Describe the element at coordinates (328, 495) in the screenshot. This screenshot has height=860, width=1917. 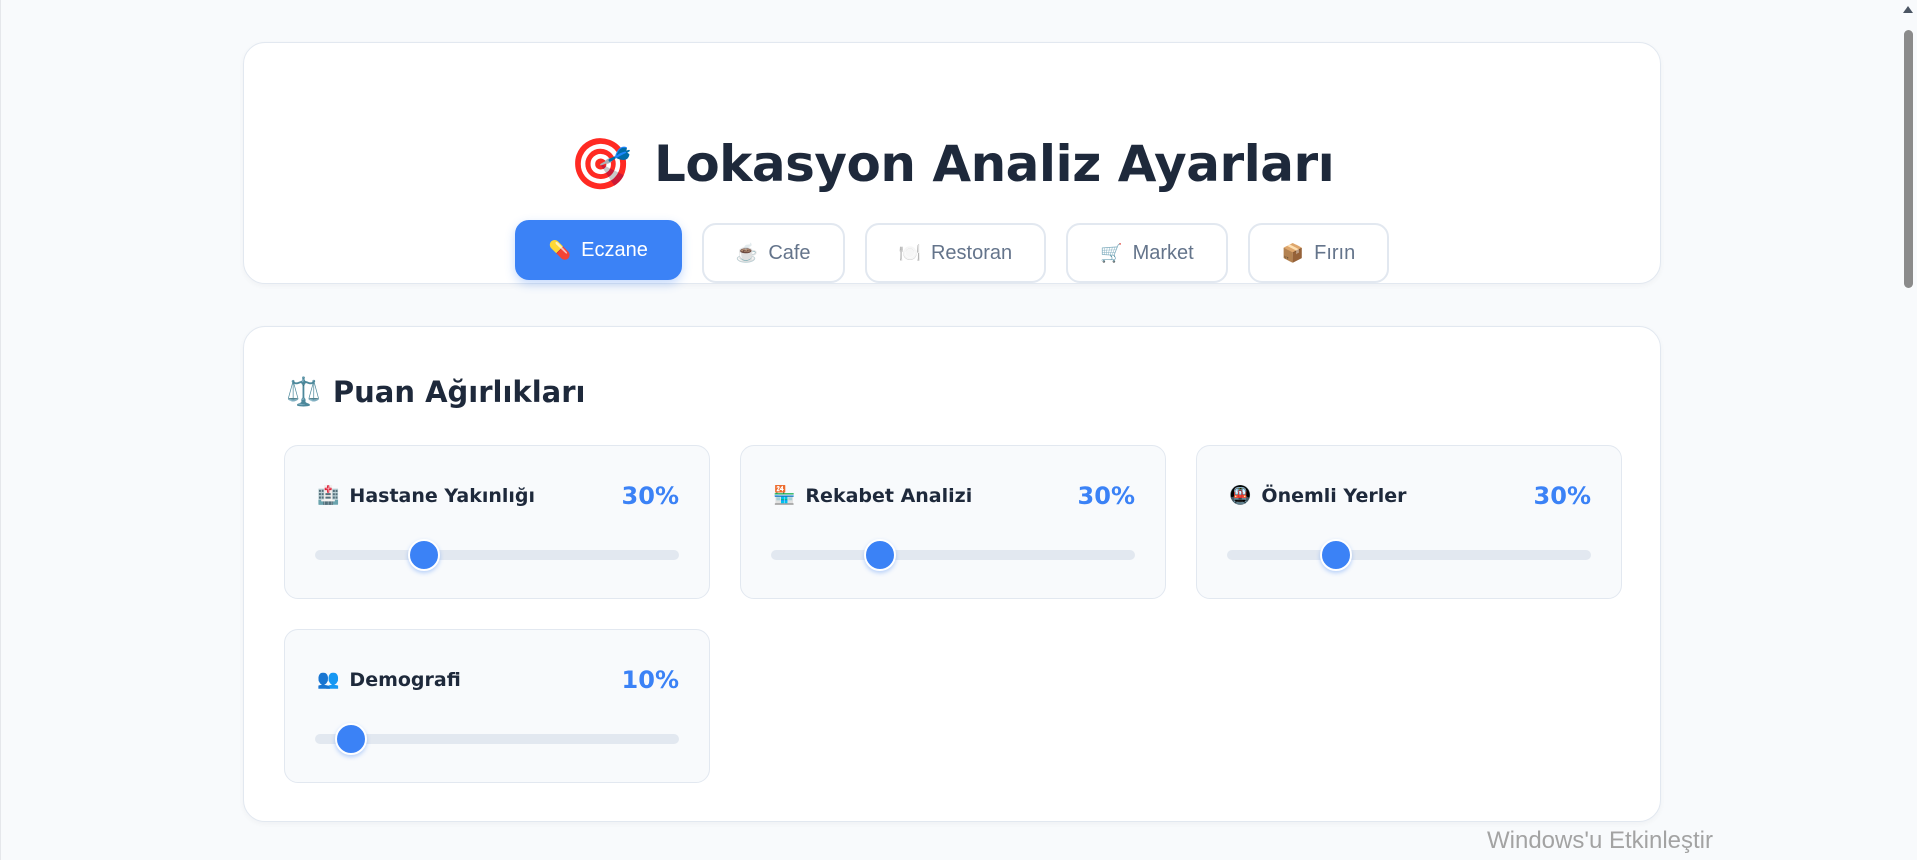
I see `hospital-icon: 🏥` at that location.